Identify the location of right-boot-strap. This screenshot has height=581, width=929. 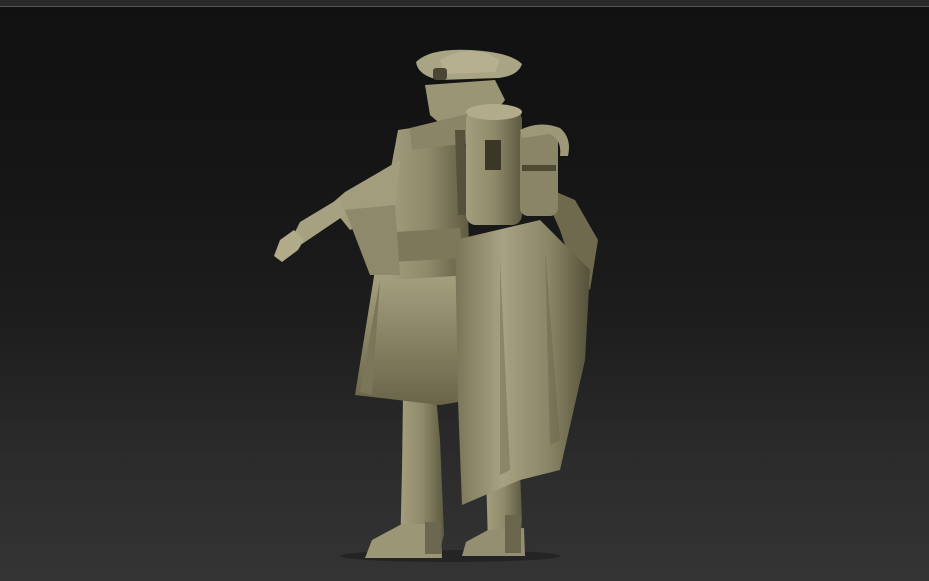
(513, 534).